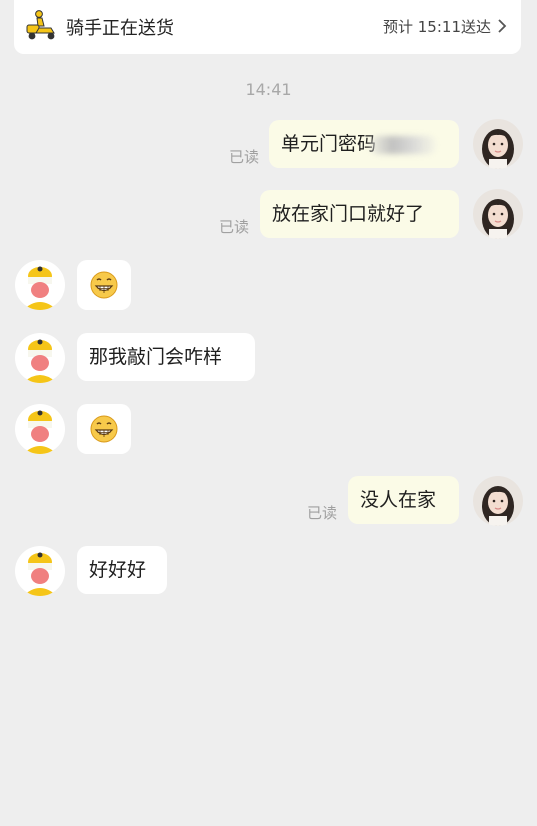 This screenshot has height=826, width=537. What do you see at coordinates (359, 214) in the screenshot?
I see `my-message-bubble: 放在家门口就好了` at bounding box center [359, 214].